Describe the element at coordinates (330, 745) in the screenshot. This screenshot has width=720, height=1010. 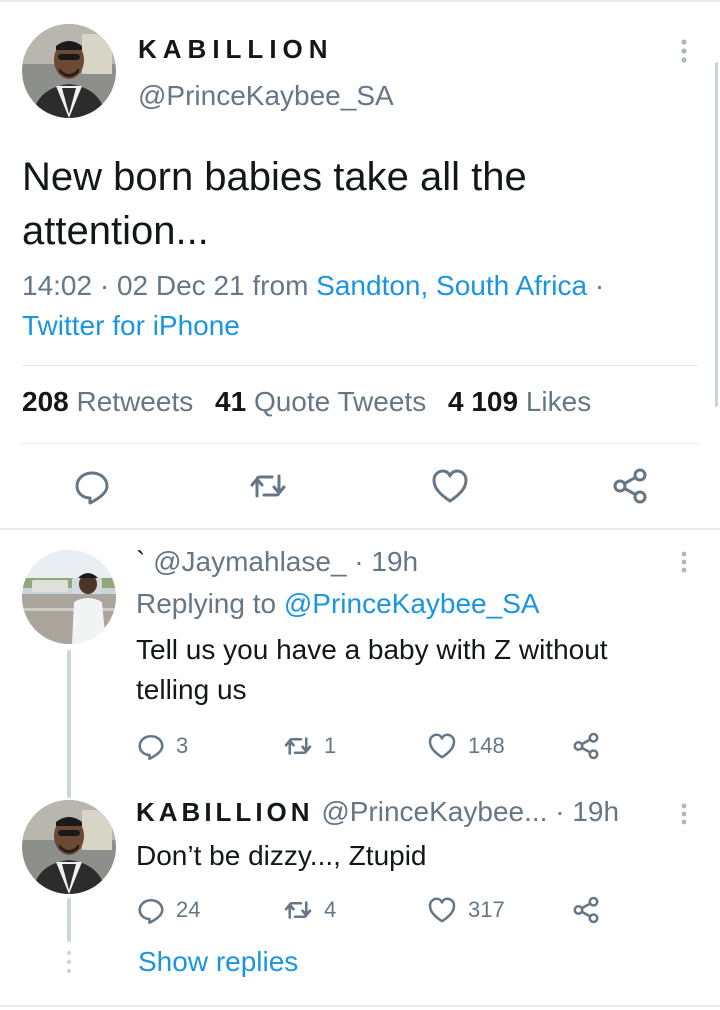
I see `retweet-count: 1` at that location.